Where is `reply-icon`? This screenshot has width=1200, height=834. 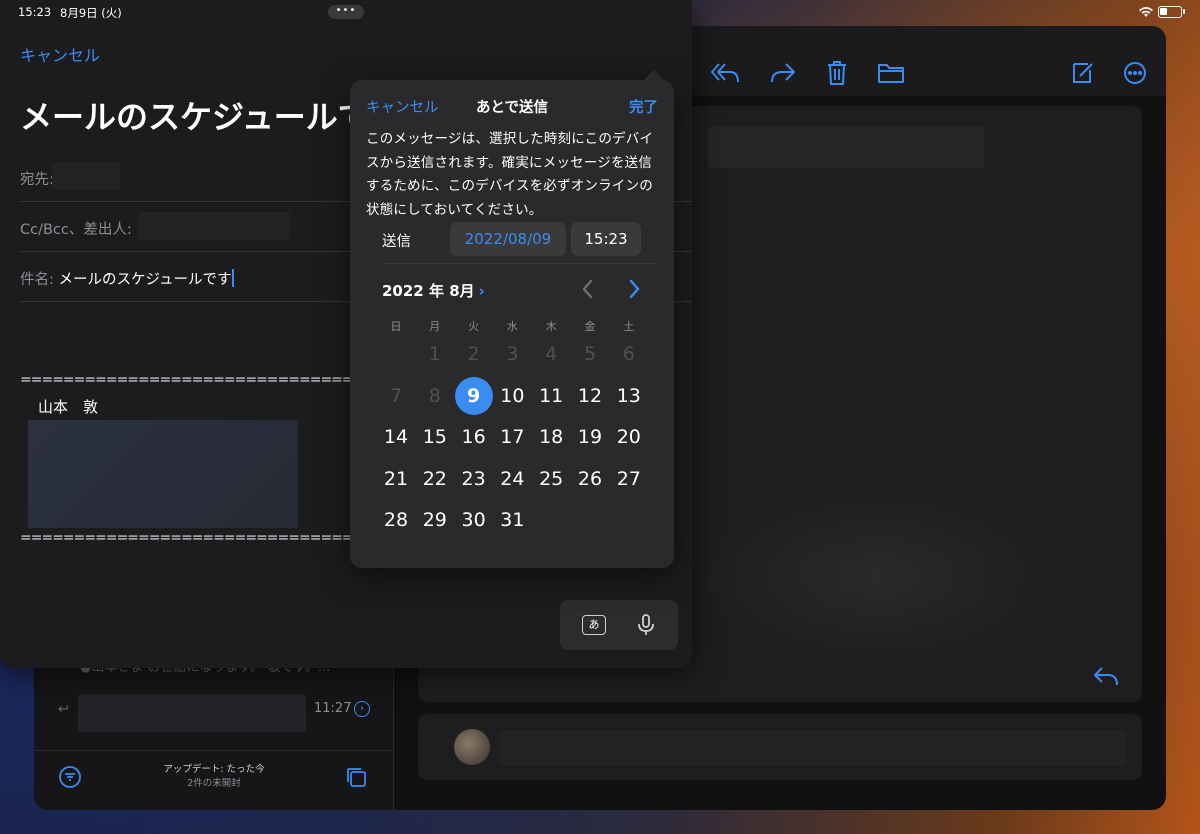
reply-icon is located at coordinates (1106, 676).